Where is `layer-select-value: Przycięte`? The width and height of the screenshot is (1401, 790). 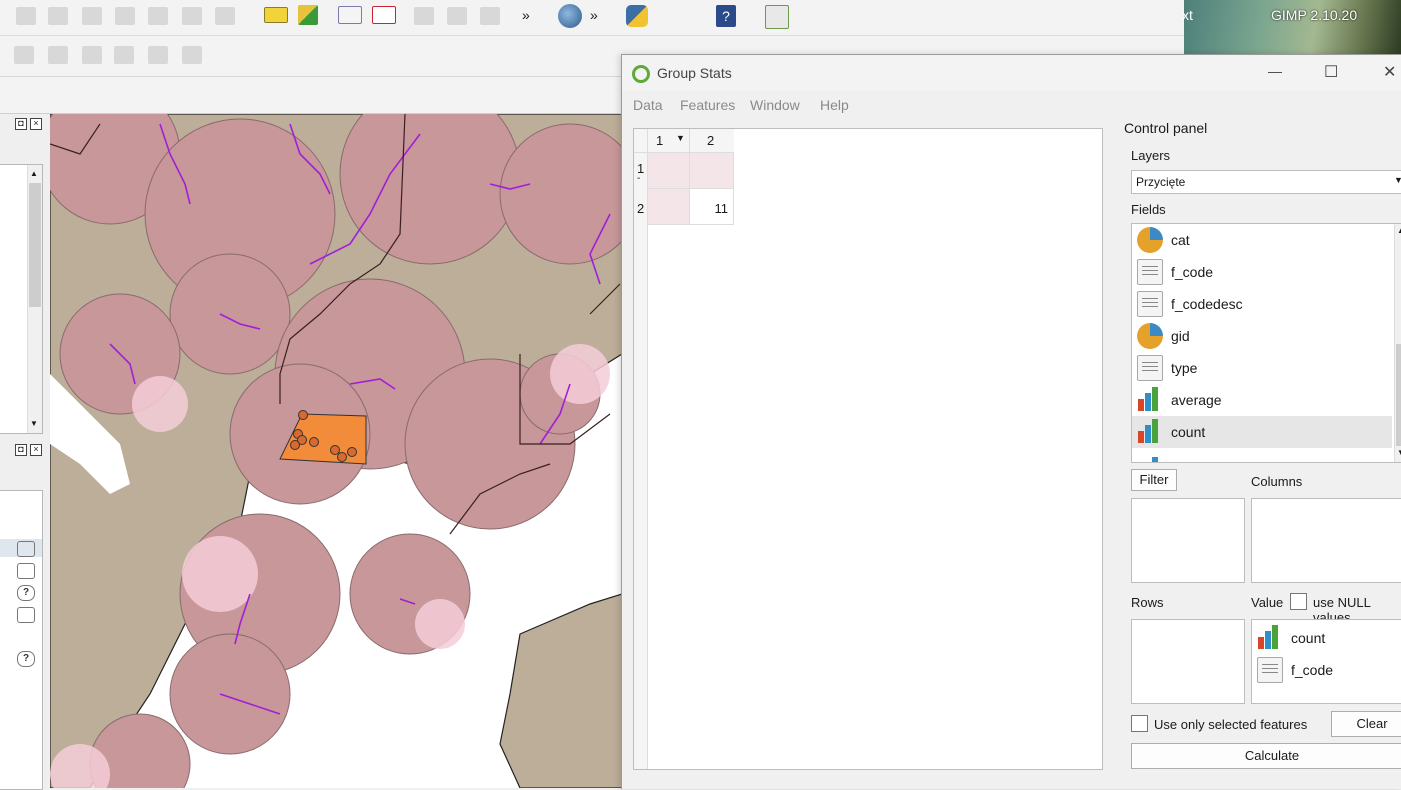 layer-select-value: Przycięte is located at coordinates (1161, 182).